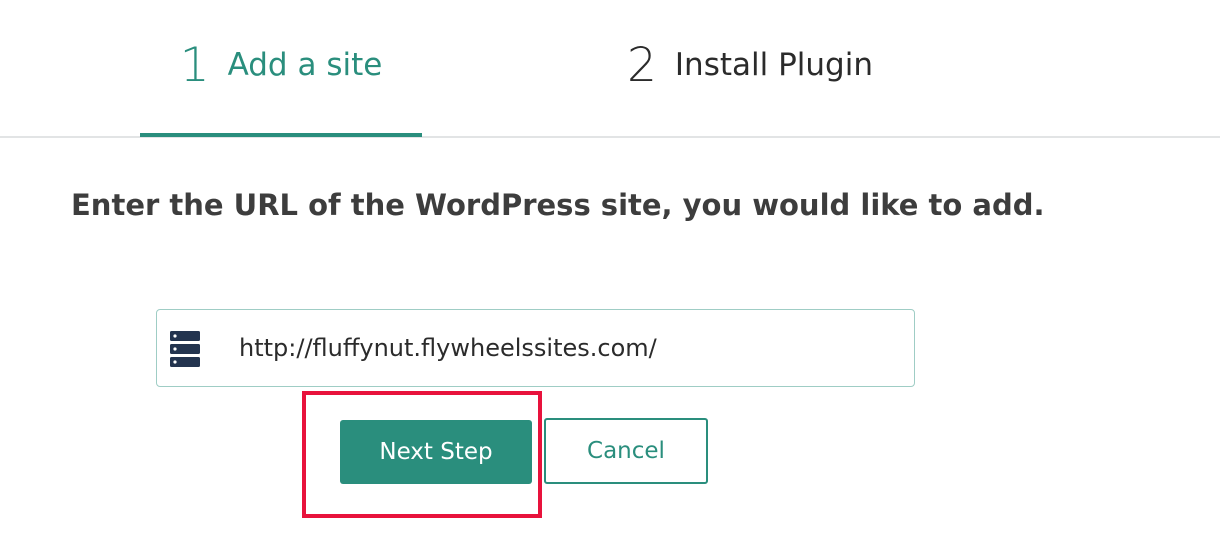 The width and height of the screenshot is (1220, 560). I want to click on tab-install-plugin: 2 Install Plugin, so click(750, 68).